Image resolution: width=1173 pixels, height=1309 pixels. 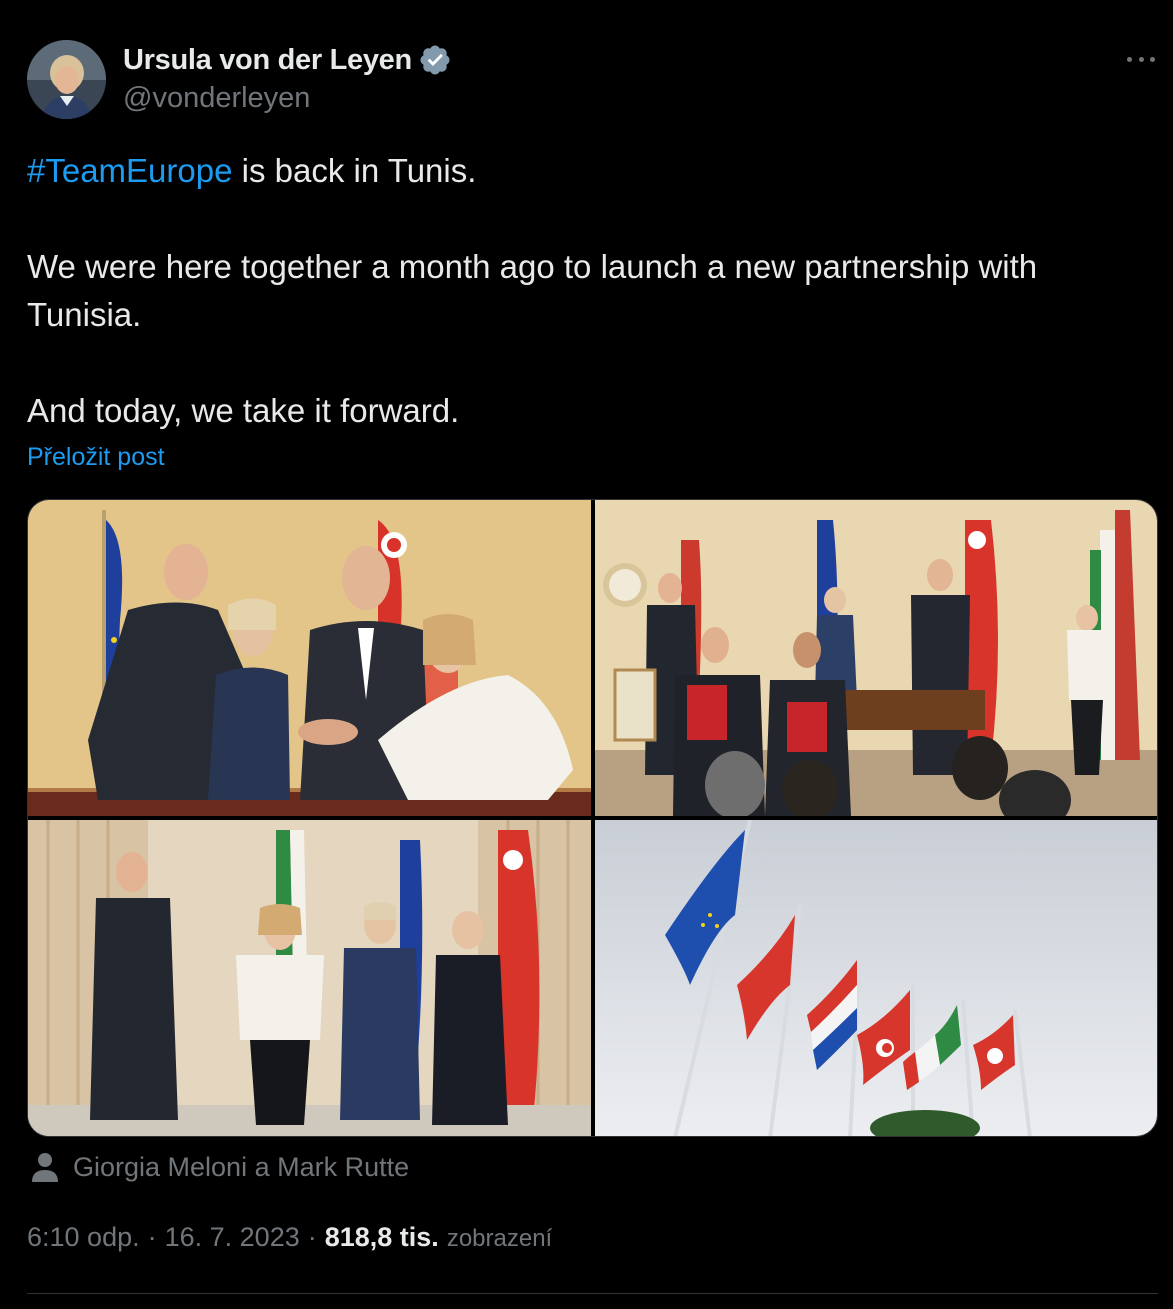 I want to click on tweet-text-line-1: #TeamEurope is back in Tunis., so click(x=251, y=171).